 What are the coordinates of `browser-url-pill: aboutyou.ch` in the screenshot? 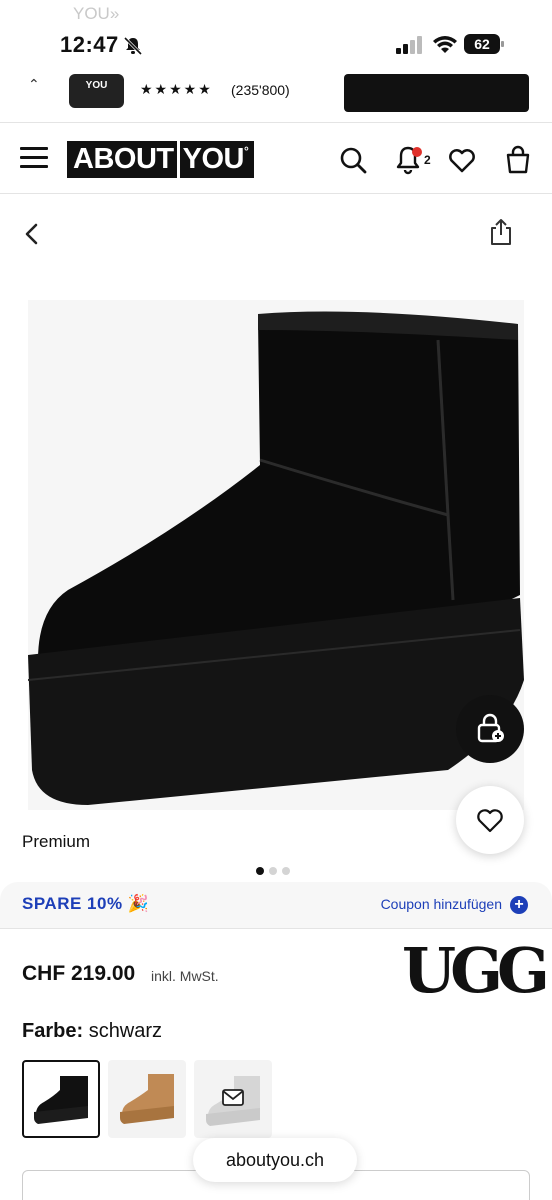 It's located at (275, 1160).